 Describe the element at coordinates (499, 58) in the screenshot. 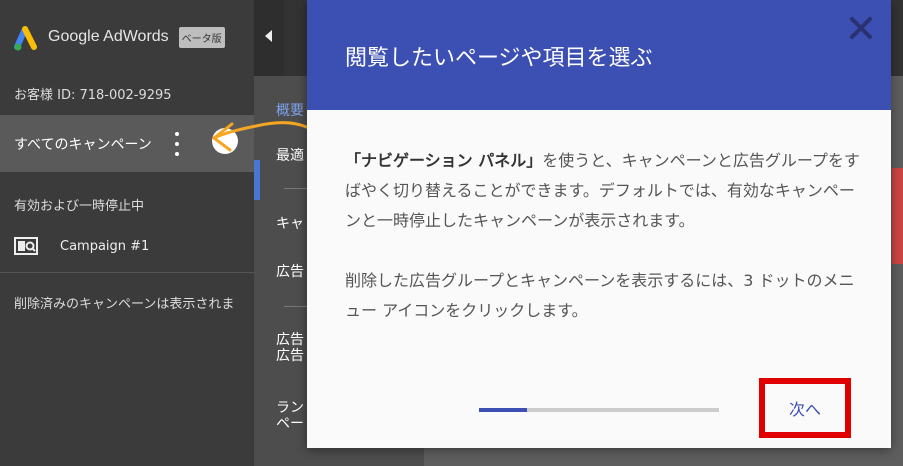

I see `dialog-title: 閲覧したいページや項目を選ぶ` at that location.